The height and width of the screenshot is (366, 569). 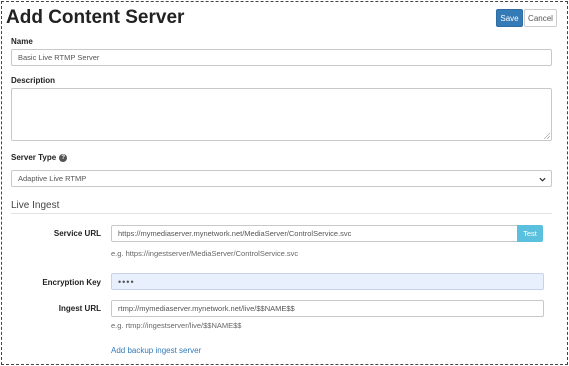 I want to click on description-label: Description, so click(x=33, y=80).